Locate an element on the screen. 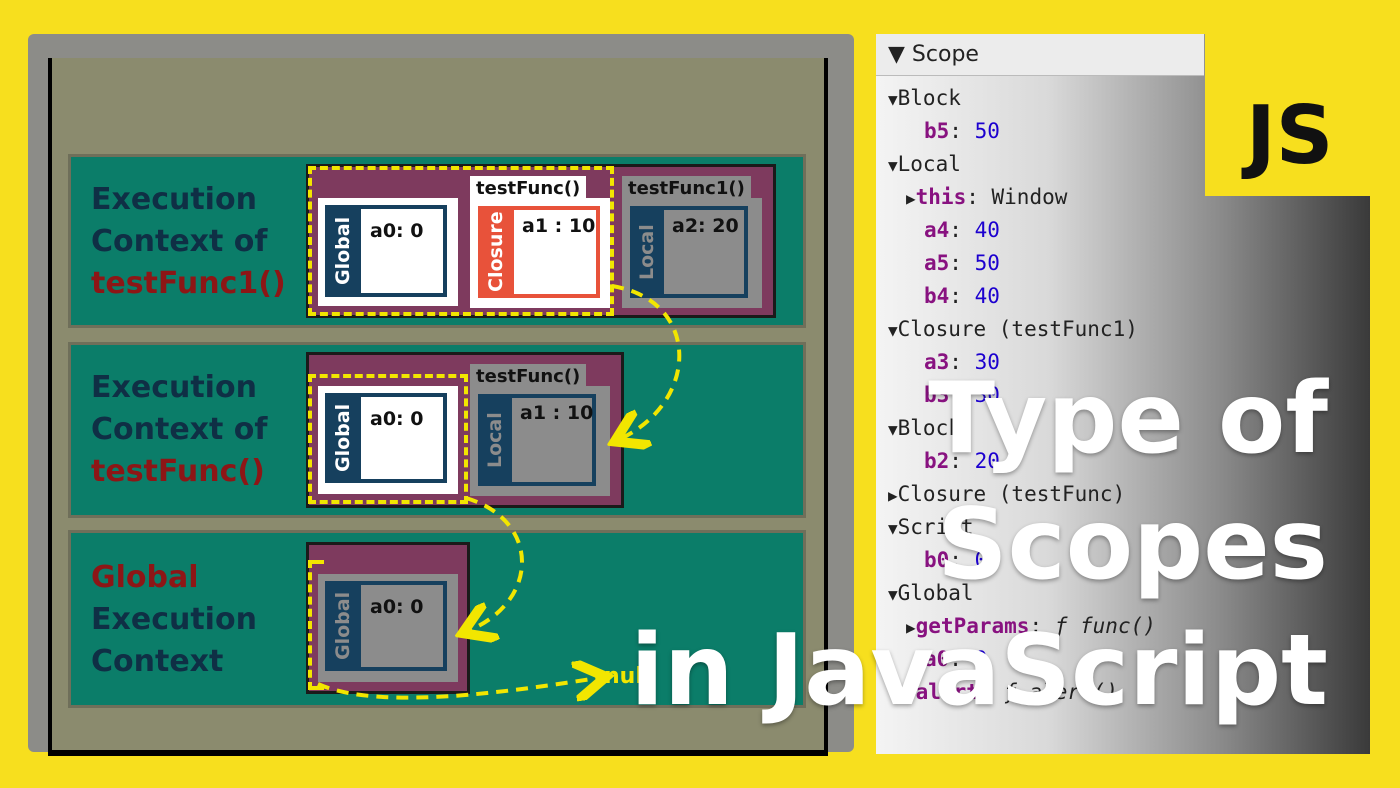 The height and width of the screenshot is (788, 1400). scope-section: ▼Local is located at coordinates (924, 164).